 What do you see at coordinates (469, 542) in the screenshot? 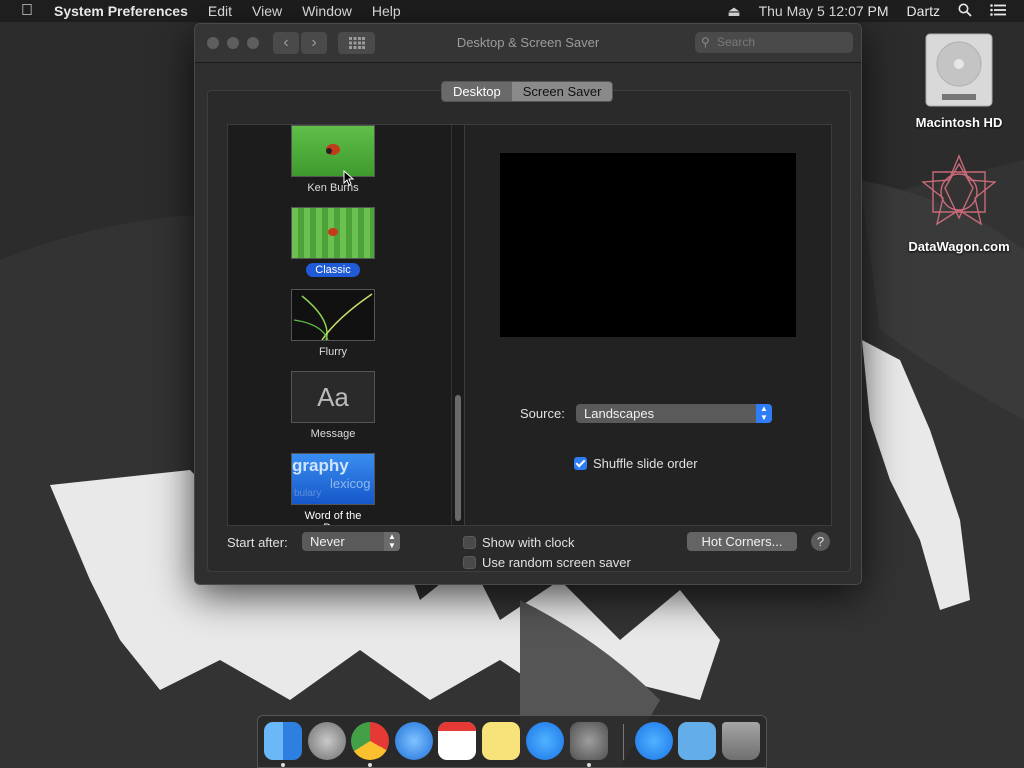
I see `show-clock-checkbox` at bounding box center [469, 542].